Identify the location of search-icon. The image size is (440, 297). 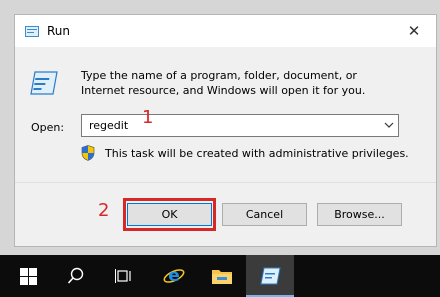
(75, 275).